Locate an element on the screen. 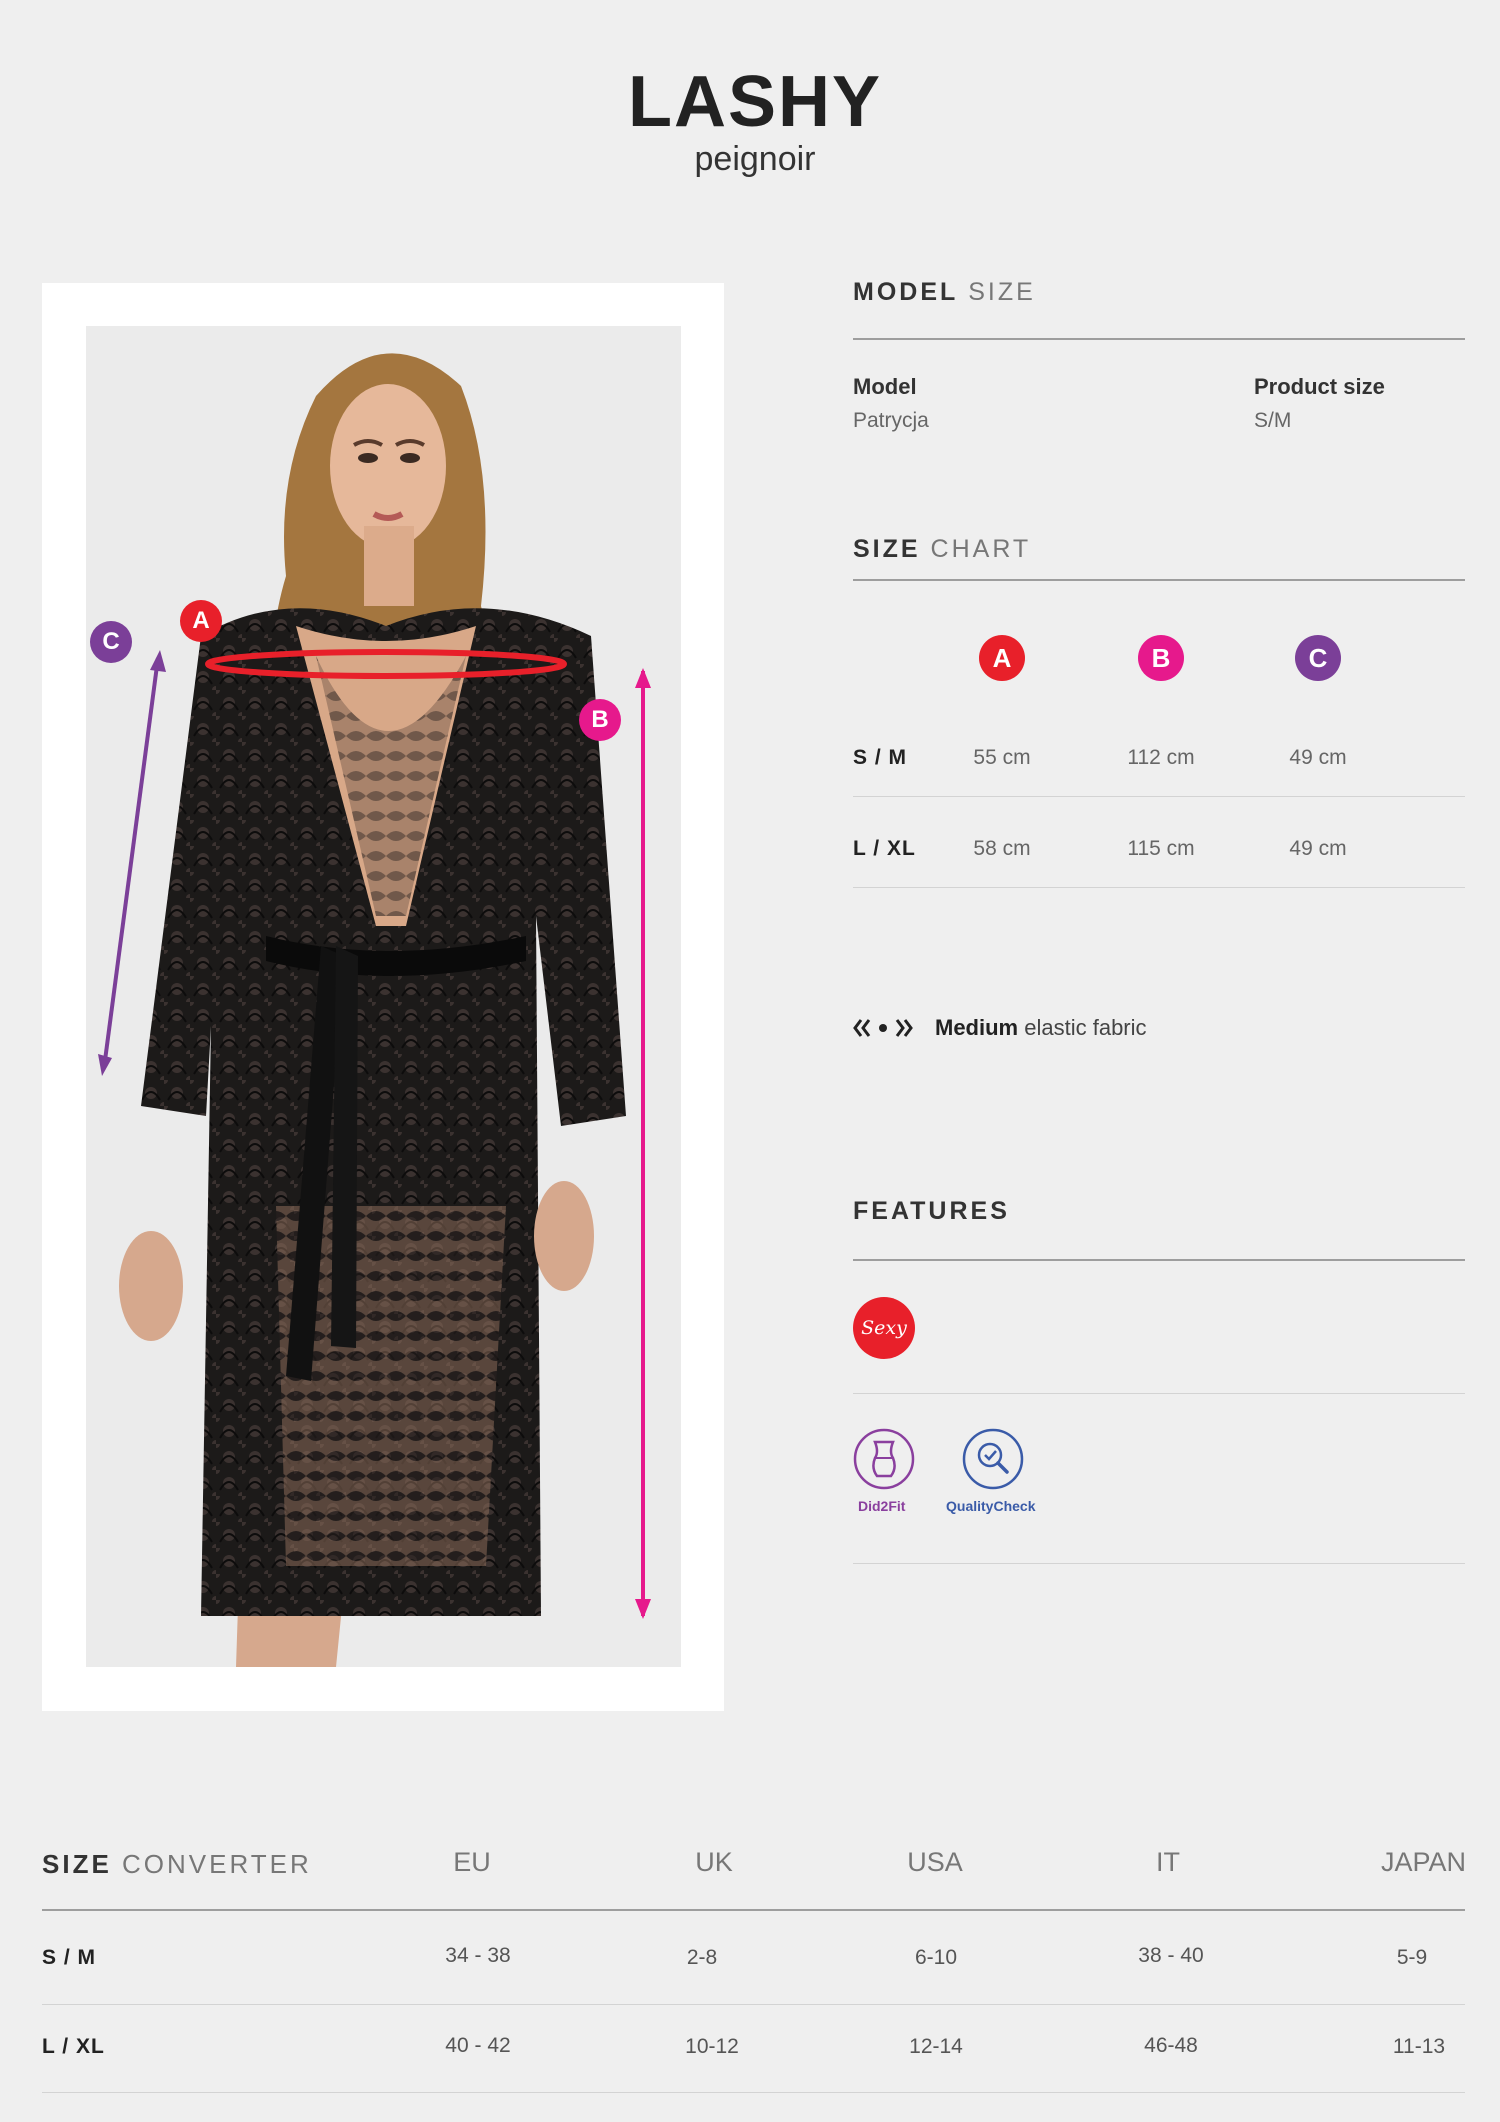 The width and height of the screenshot is (1500, 2122). size-chart-heading: SIZE CHART is located at coordinates (942, 549).